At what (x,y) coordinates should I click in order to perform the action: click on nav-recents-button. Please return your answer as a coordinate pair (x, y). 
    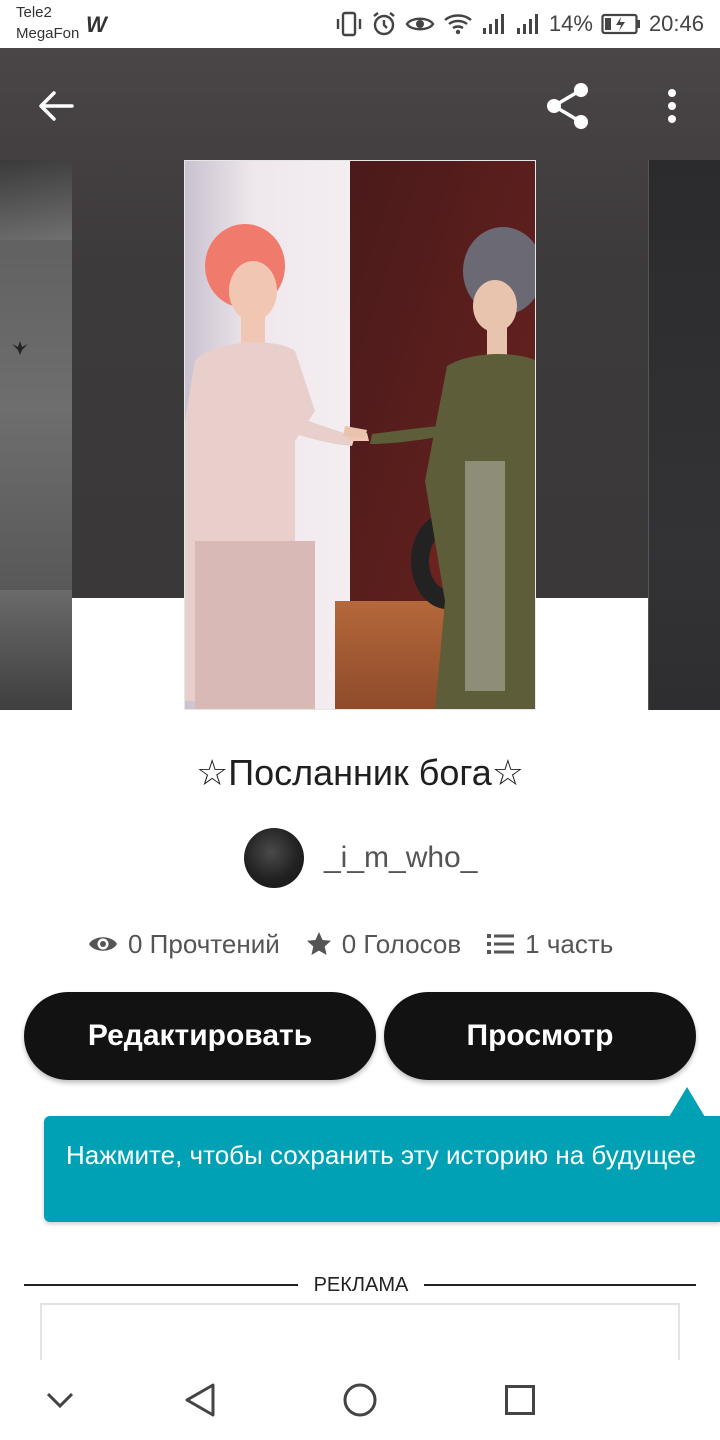
    Looking at the image, I should click on (520, 1400).